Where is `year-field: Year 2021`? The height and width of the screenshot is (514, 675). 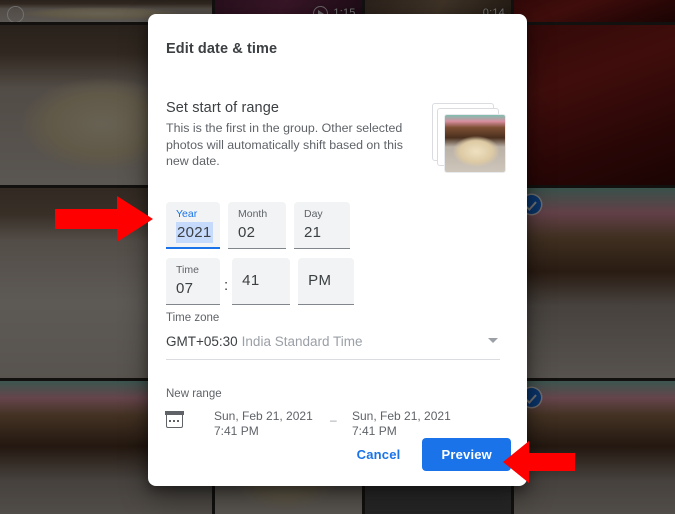
year-field: Year 2021 is located at coordinates (193, 225).